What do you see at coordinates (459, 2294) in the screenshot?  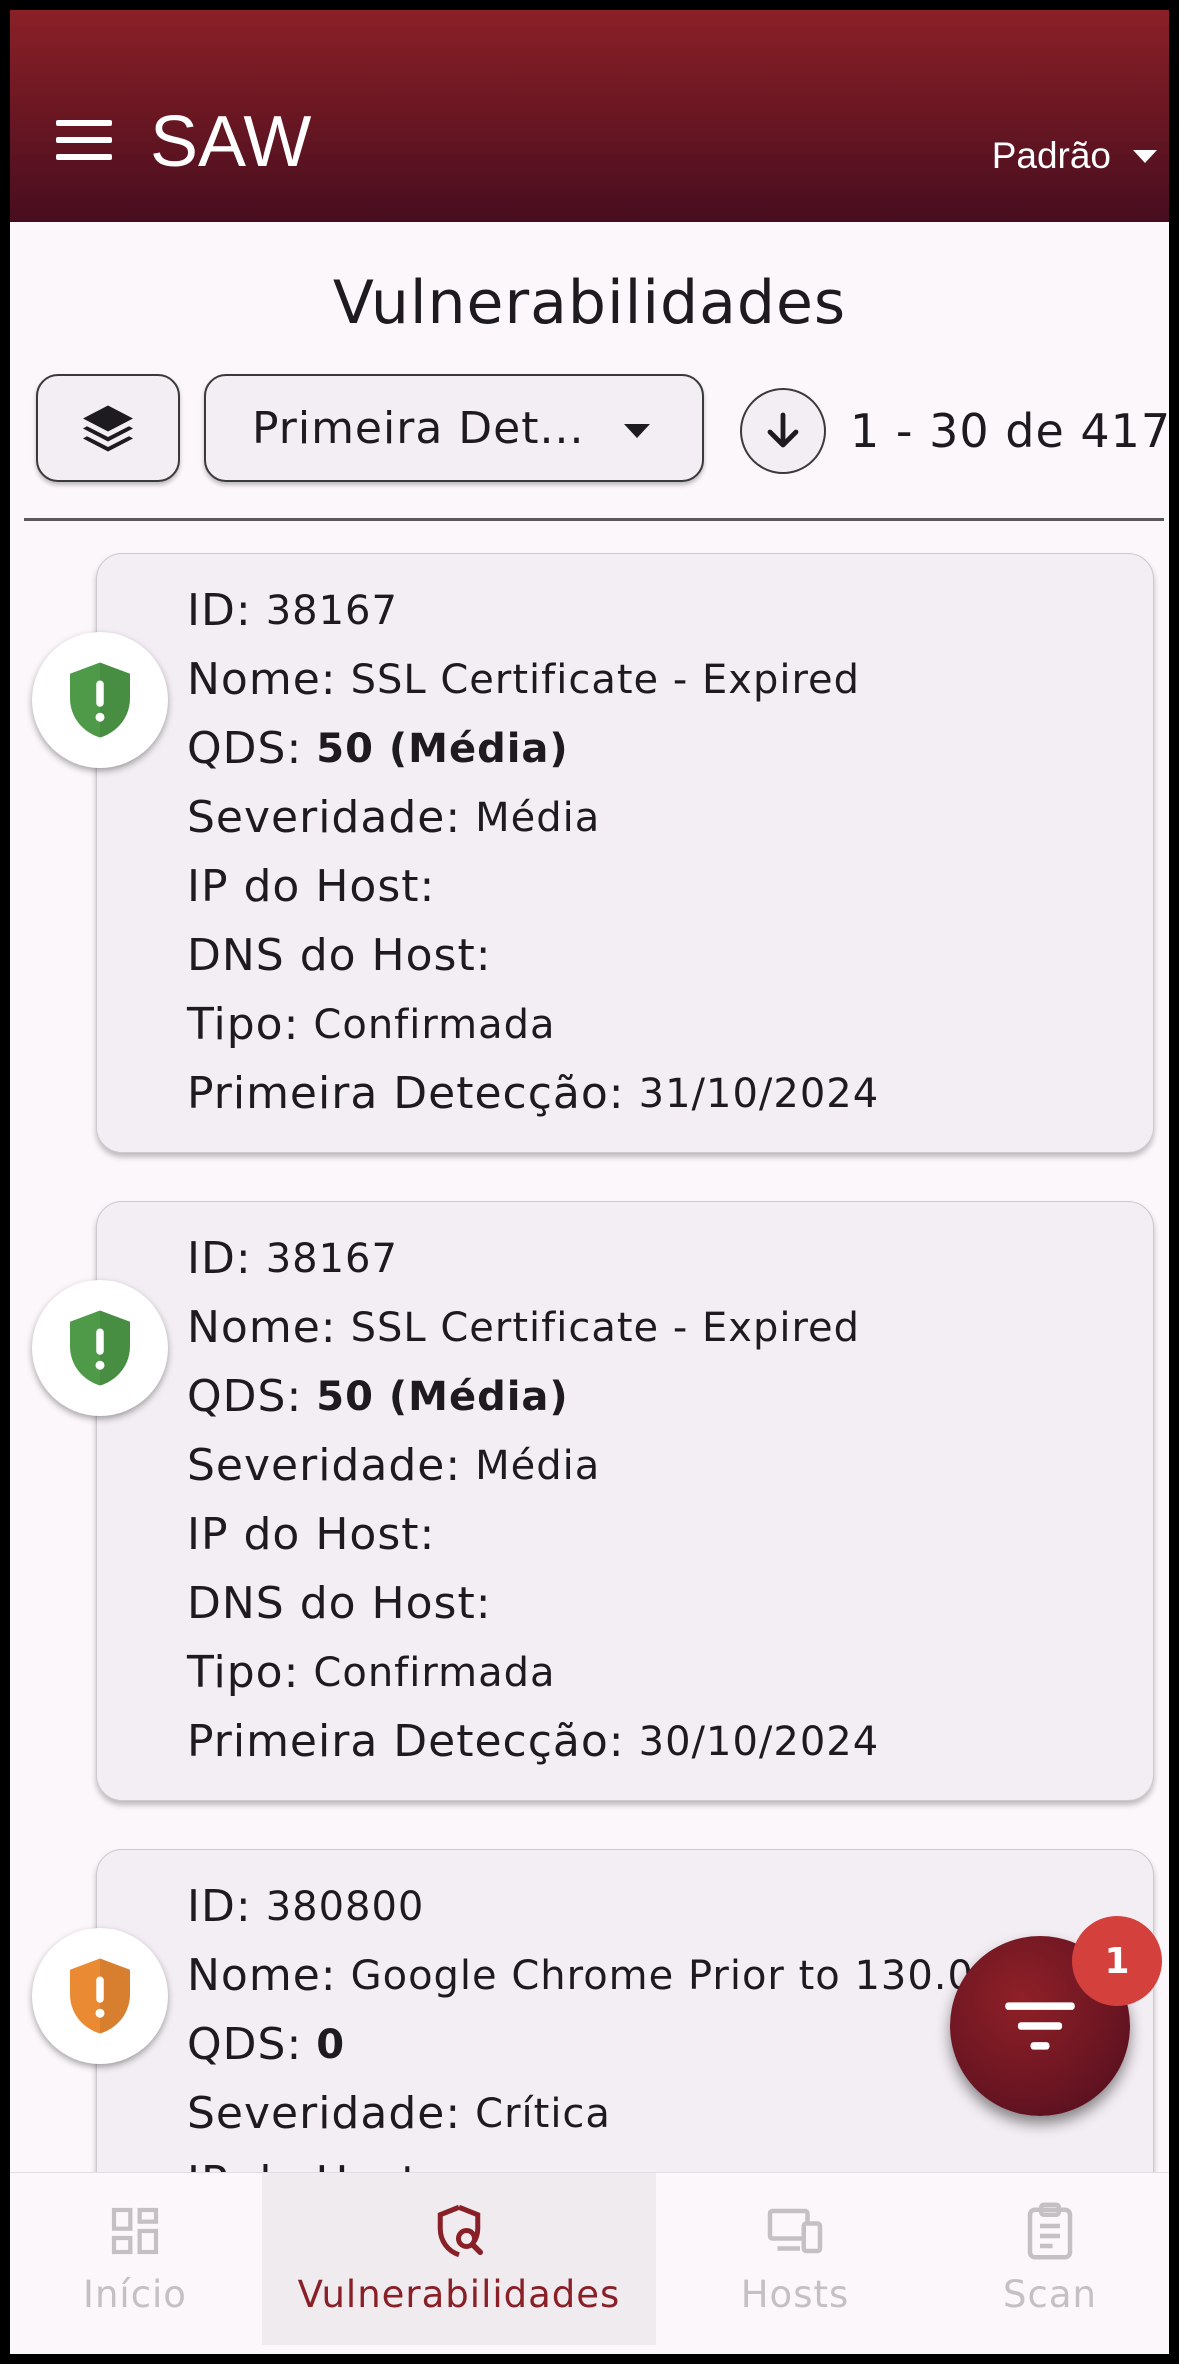 I see `nav-item-label: Vulnerabilidades` at bounding box center [459, 2294].